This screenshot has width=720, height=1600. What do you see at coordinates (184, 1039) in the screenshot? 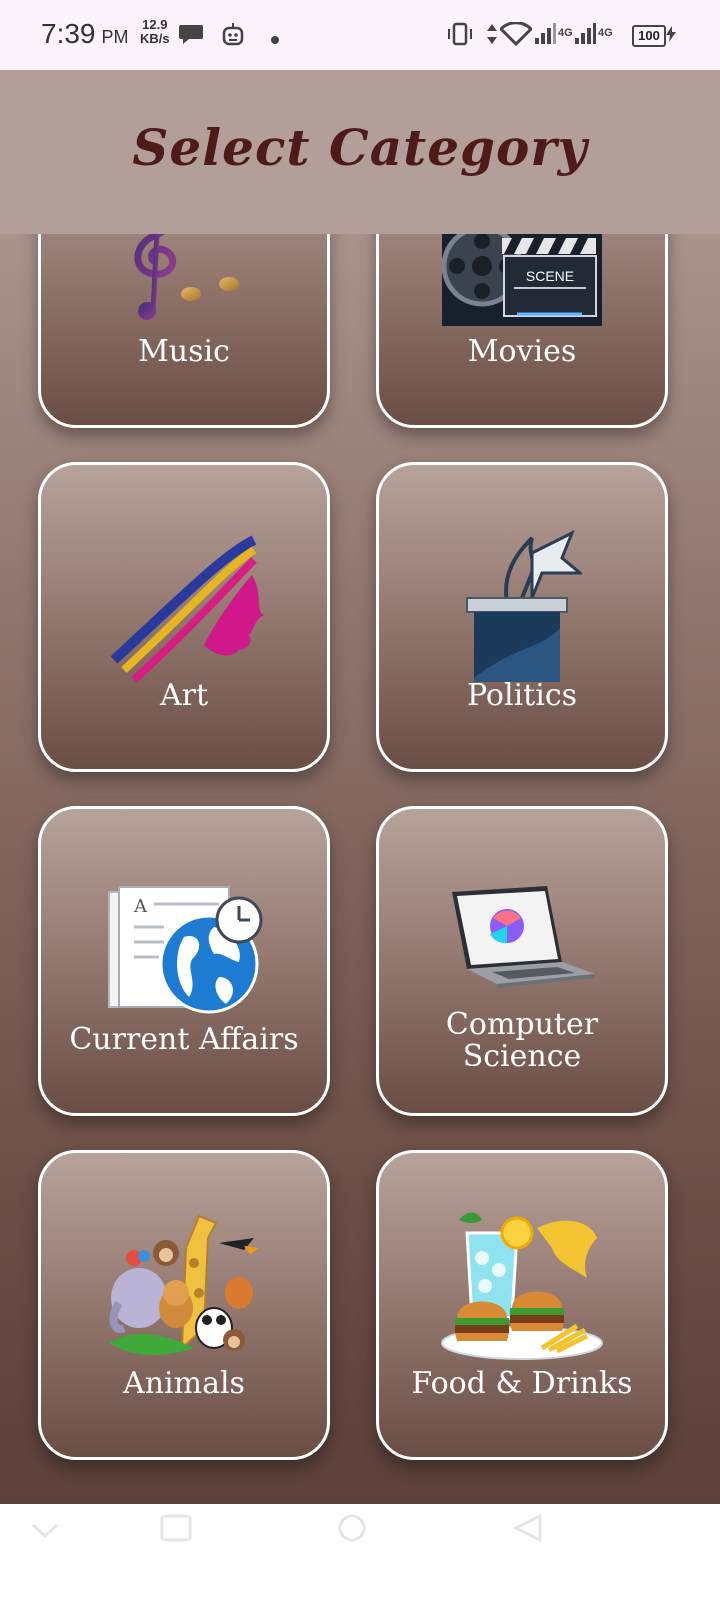
I see `category-label: Current Affairs` at bounding box center [184, 1039].